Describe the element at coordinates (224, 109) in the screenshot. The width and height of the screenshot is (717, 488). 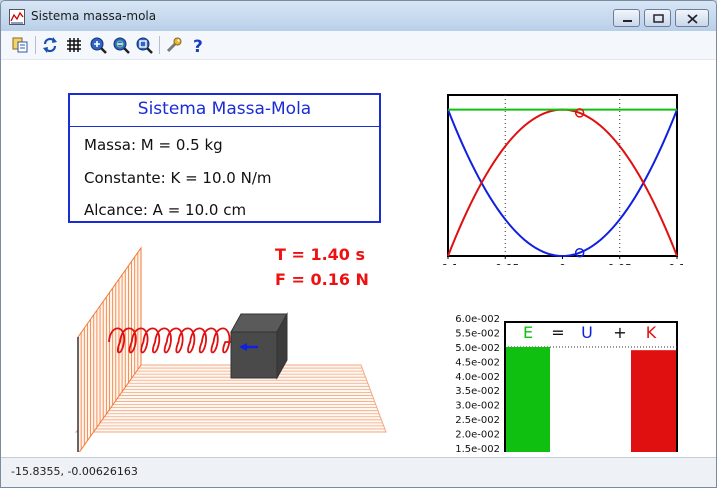
I see `info-title: Sistema Massa-Mola` at that location.